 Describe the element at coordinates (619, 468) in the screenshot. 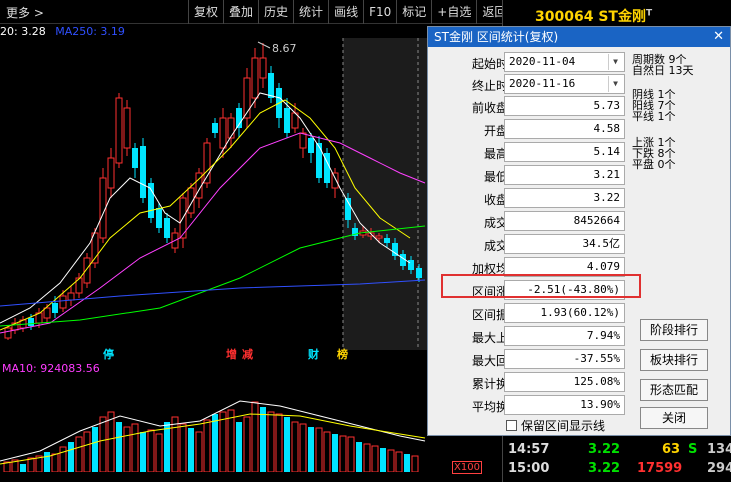

I see `tick-row: 15:00 3.22 17599 294` at that location.